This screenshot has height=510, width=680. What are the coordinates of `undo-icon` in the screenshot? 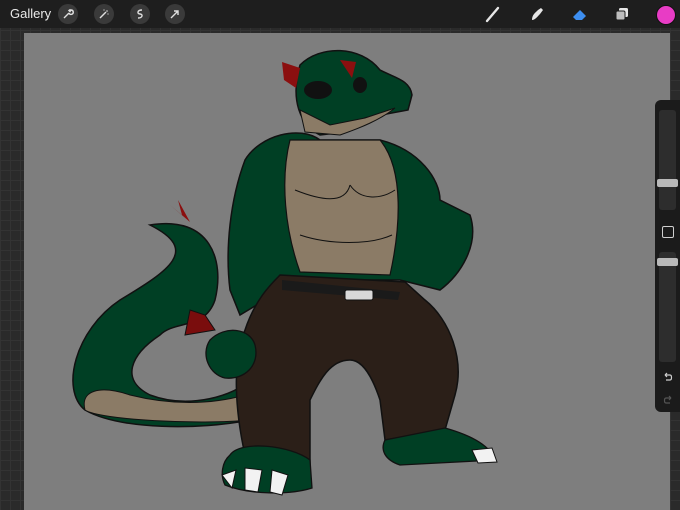 It's located at (668, 376).